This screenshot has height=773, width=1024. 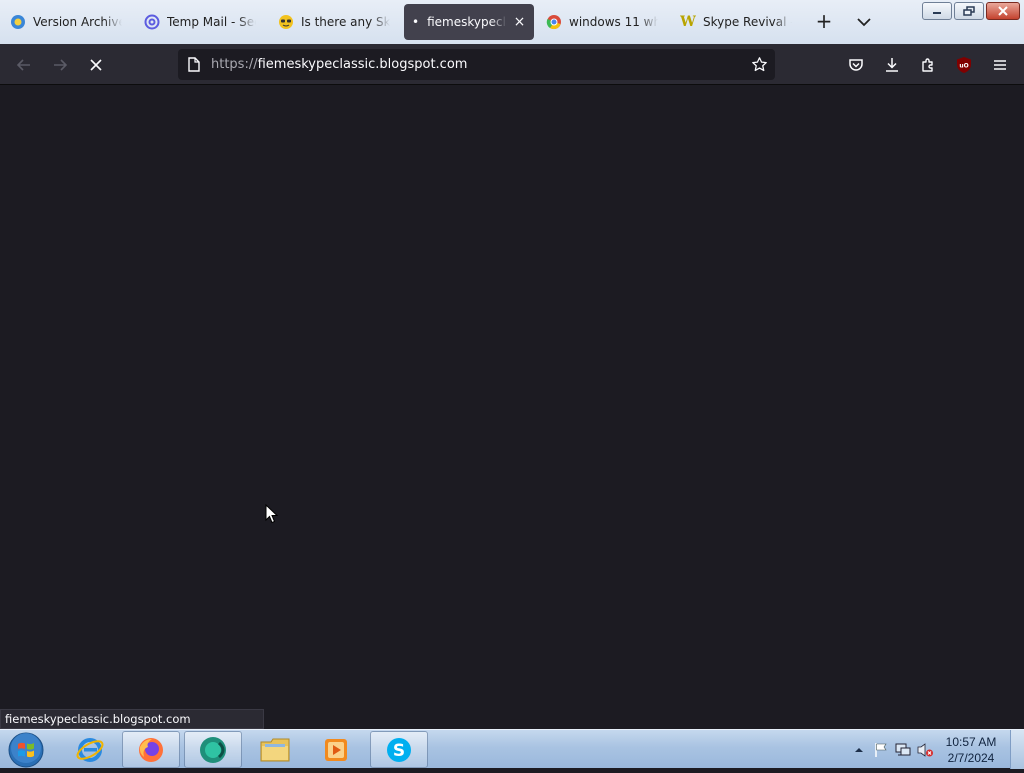 I want to click on svg-text: S, so click(x=399, y=751).